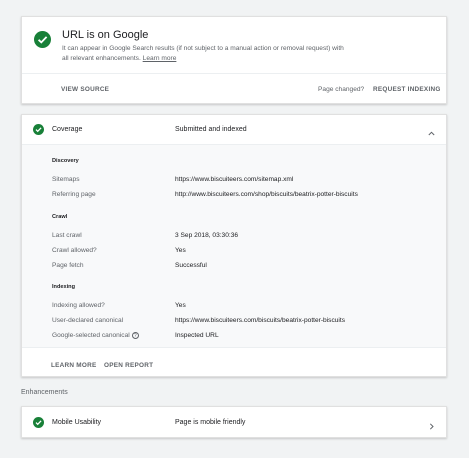 This screenshot has width=469, height=458. Describe the element at coordinates (60, 217) in the screenshot. I see `section-title-crawl: Crawl` at that location.